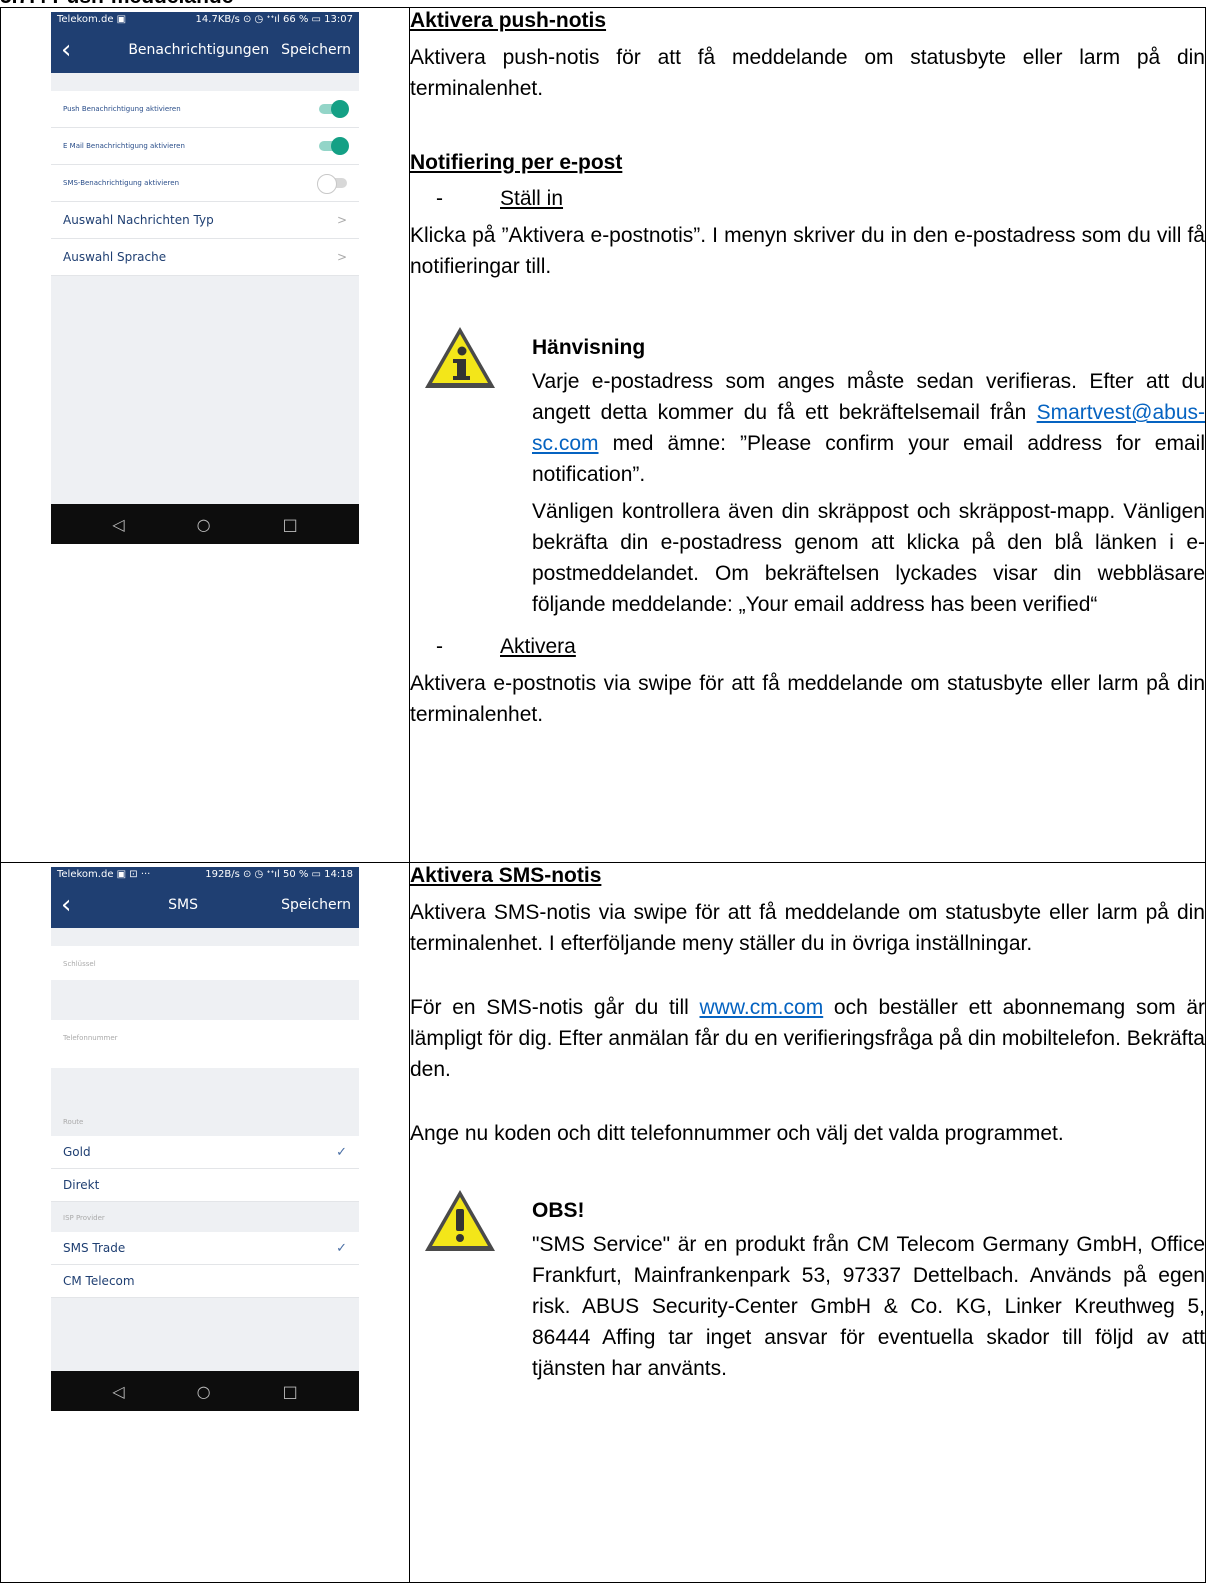 The image size is (1206, 1583). Describe the element at coordinates (558, 1210) in the screenshot. I see `obs-heading: OBS!` at that location.